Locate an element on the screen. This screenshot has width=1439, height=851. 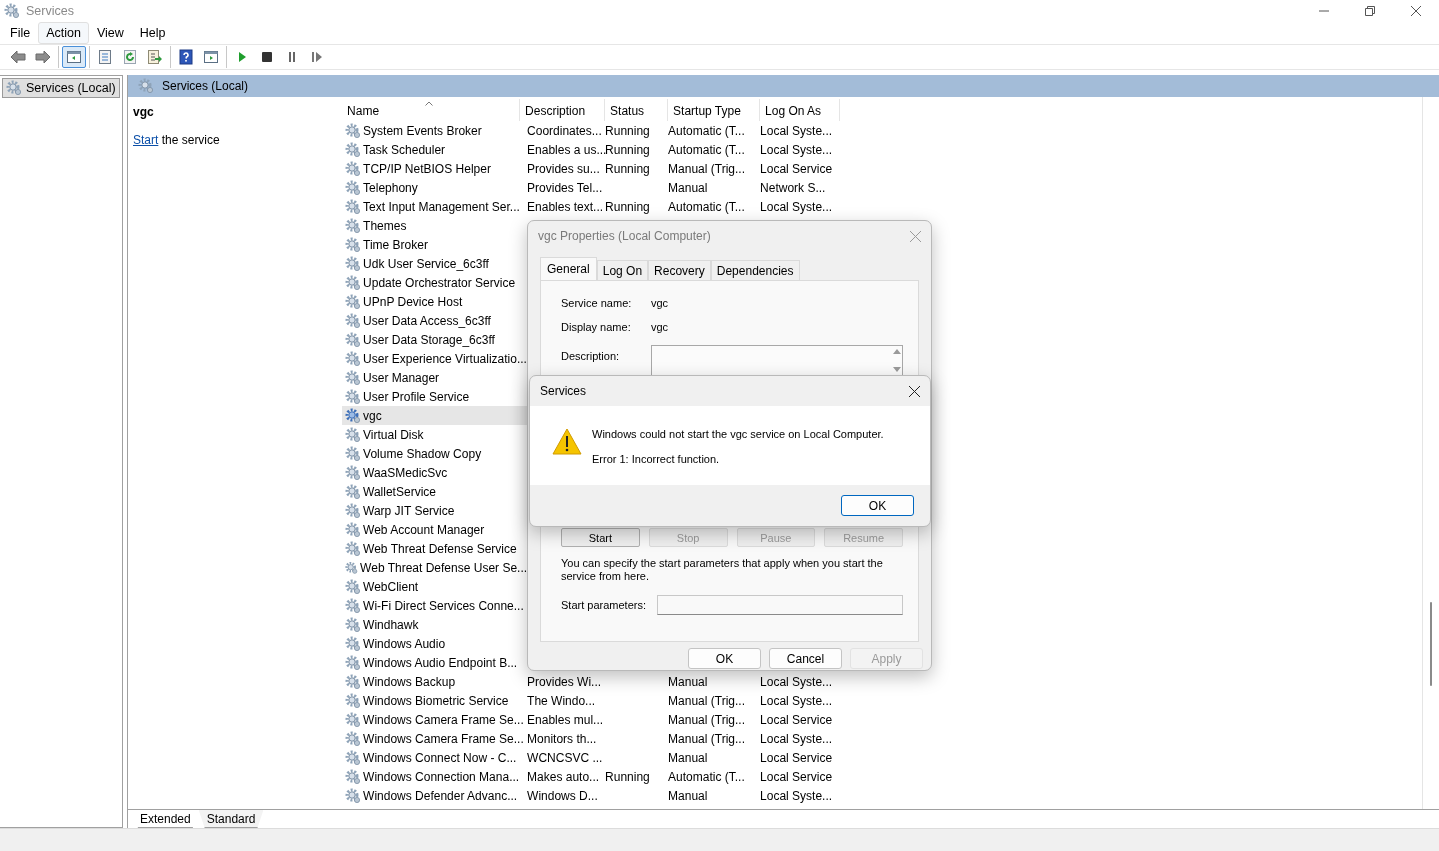
service-control-button: Start is located at coordinates (600, 537).